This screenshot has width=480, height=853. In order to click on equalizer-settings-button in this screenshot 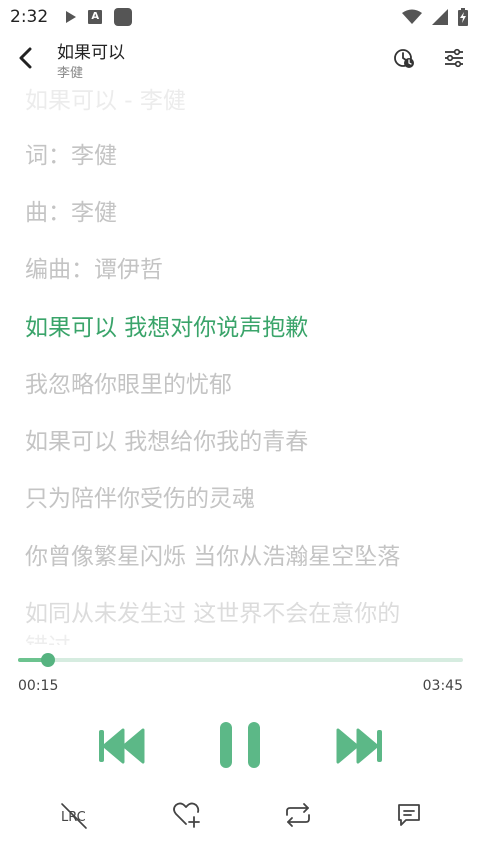, I will do `click(454, 58)`.